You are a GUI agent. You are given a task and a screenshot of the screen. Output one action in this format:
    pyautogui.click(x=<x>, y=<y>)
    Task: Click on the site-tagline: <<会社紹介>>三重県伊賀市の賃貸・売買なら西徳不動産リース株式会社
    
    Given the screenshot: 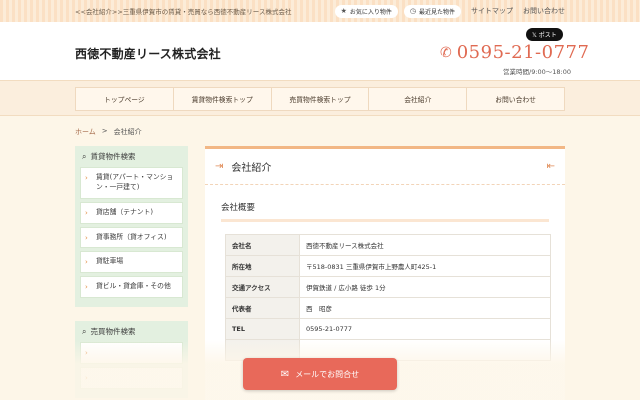 What is the action you would take?
    pyautogui.click(x=183, y=12)
    